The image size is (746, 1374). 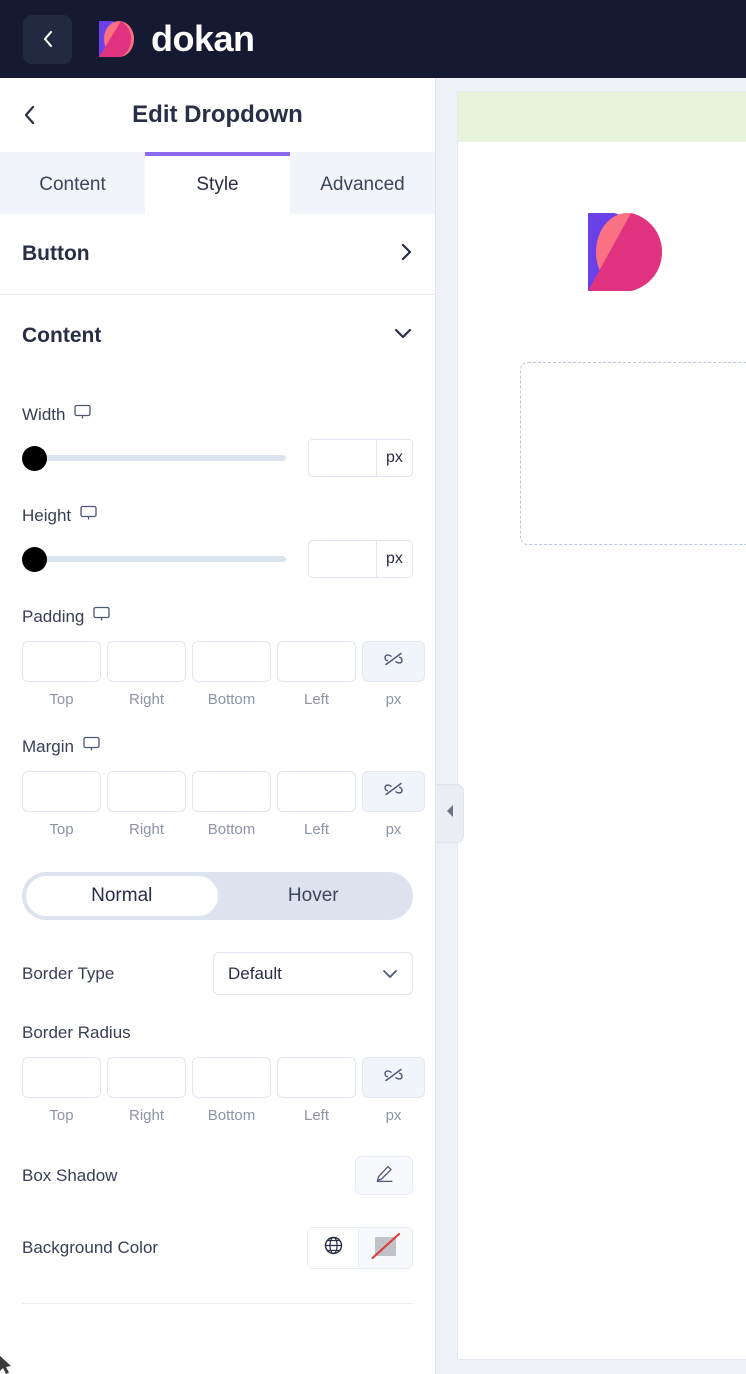 What do you see at coordinates (393, 559) in the screenshot?
I see `height-unit: px` at bounding box center [393, 559].